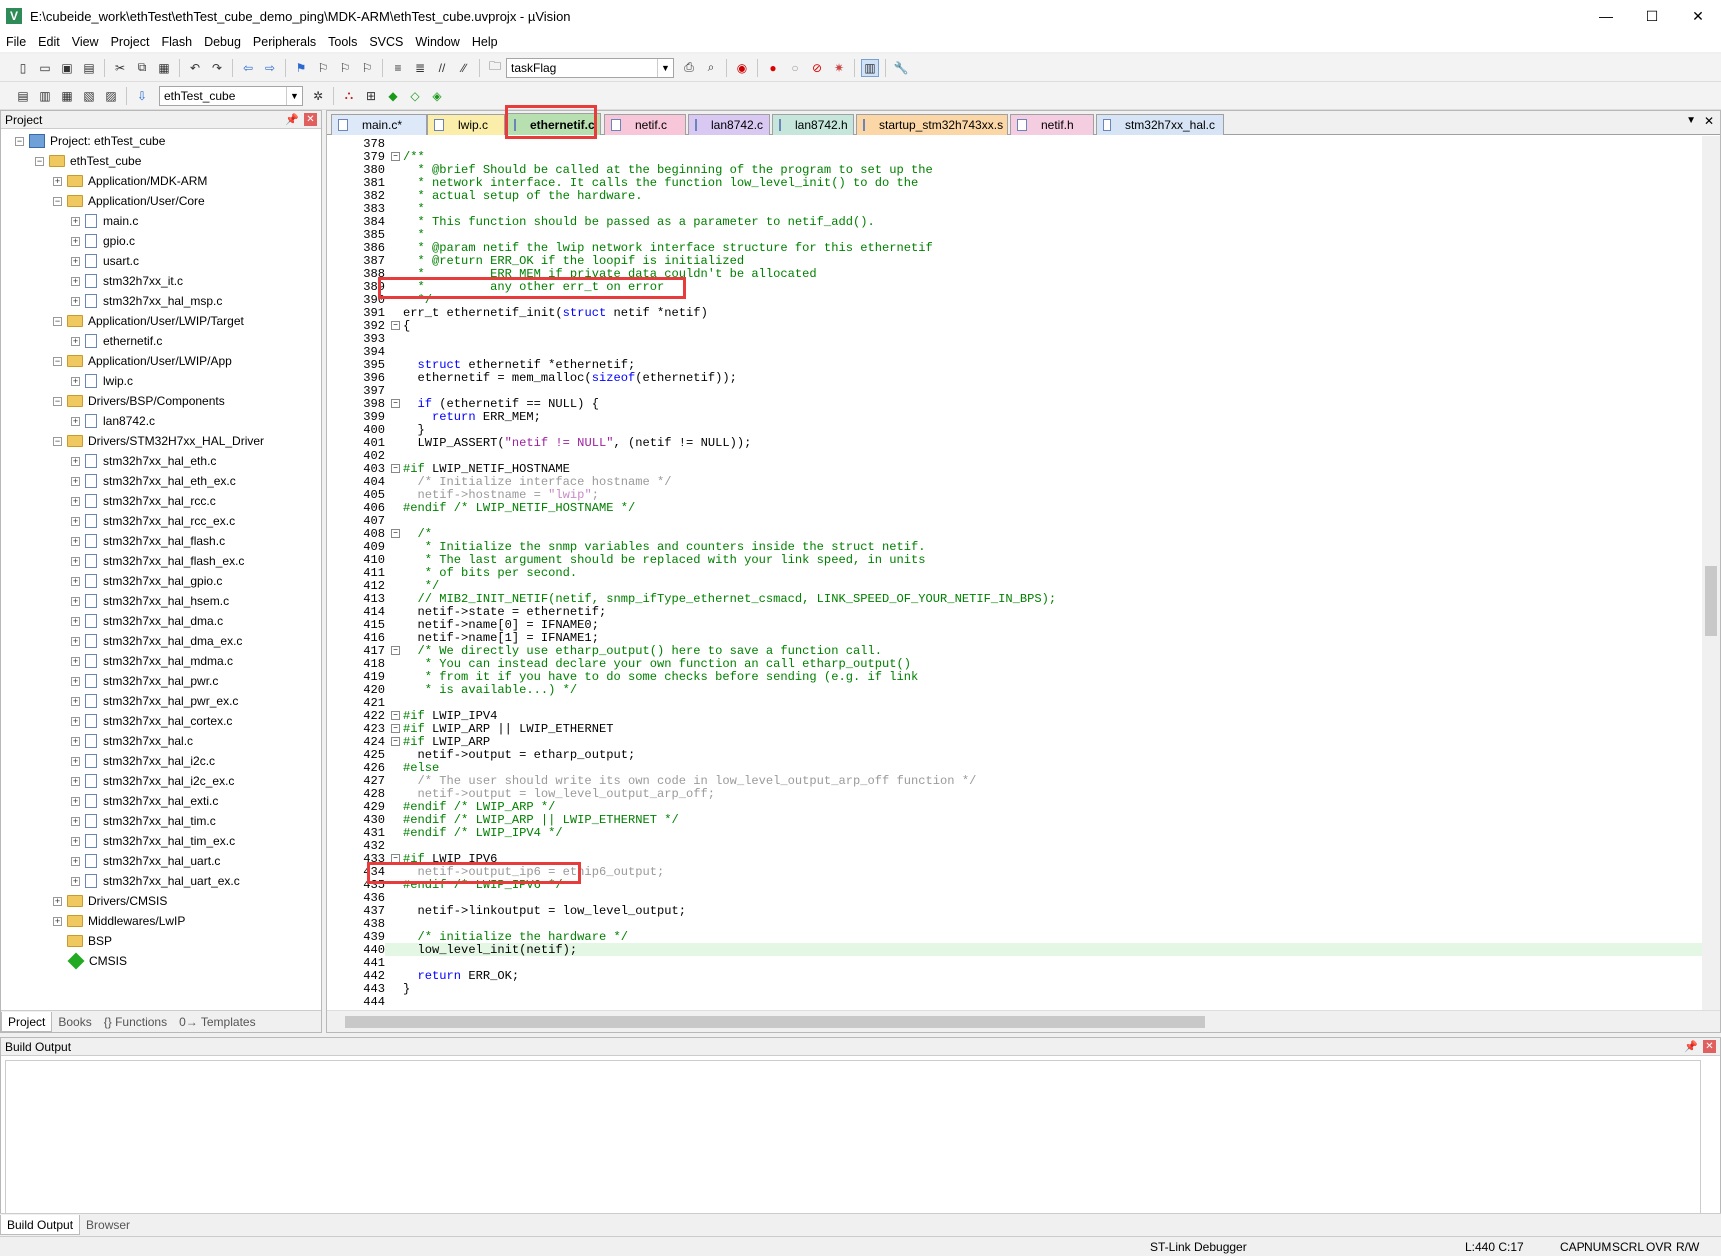  What do you see at coordinates (464, 68) in the screenshot?
I see `uncomment-icon: ∕∕` at bounding box center [464, 68].